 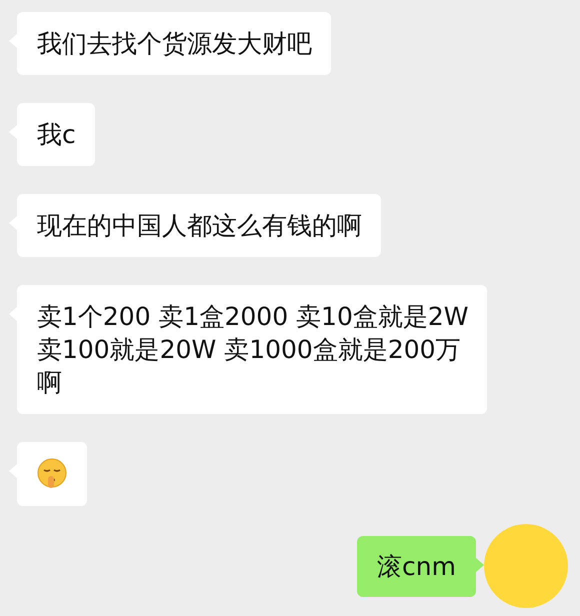 I want to click on message-text: 我们去找个货源发大财吧, so click(x=174, y=43).